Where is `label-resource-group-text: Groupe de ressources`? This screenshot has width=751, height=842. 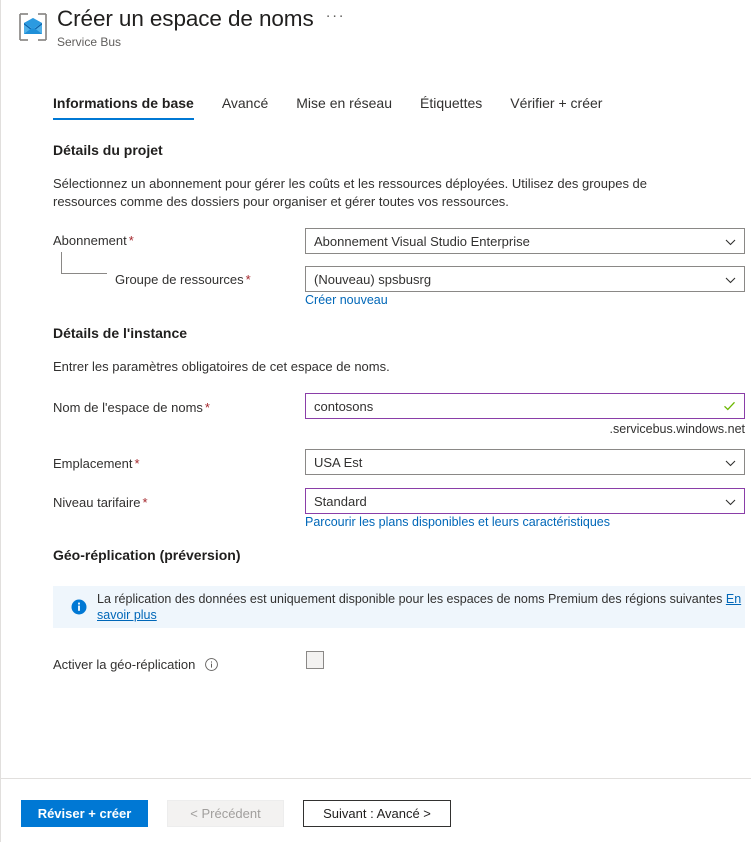
label-resource-group-text: Groupe de ressources is located at coordinates (179, 279).